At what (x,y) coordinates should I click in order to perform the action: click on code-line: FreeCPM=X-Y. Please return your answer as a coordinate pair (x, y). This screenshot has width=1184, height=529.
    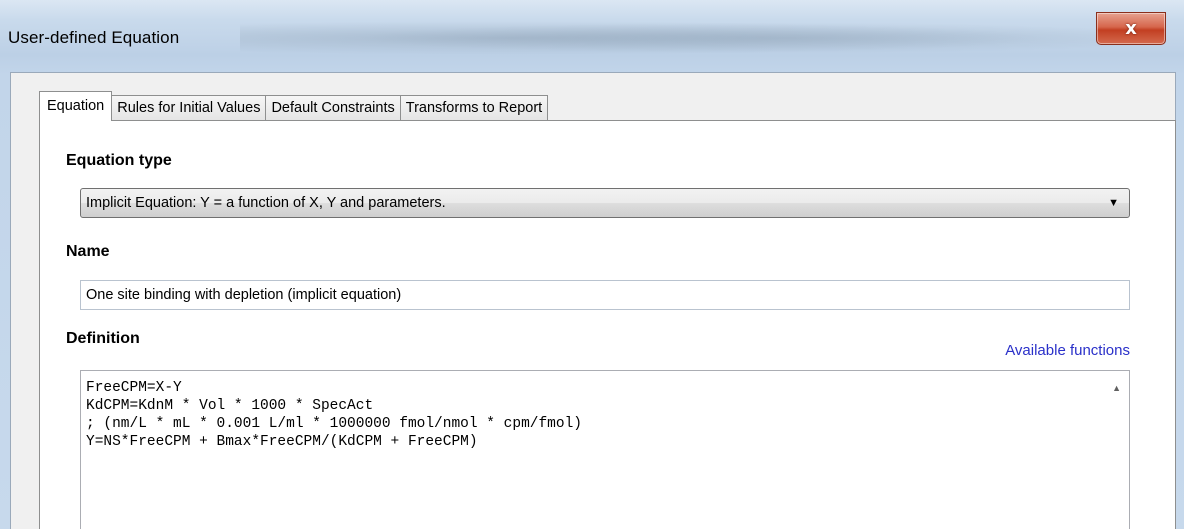
    Looking at the image, I should click on (134, 388).